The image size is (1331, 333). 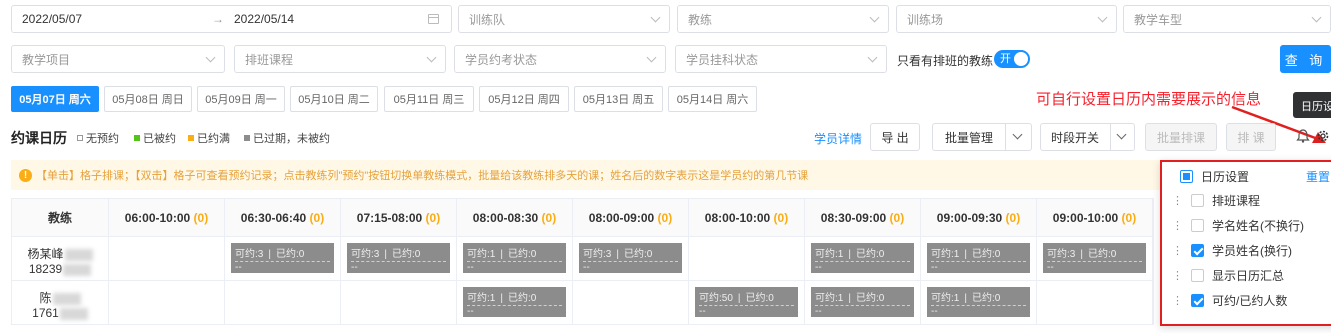 What do you see at coordinates (618, 99) in the screenshot?
I see `day-tab: 05月13日 周五` at bounding box center [618, 99].